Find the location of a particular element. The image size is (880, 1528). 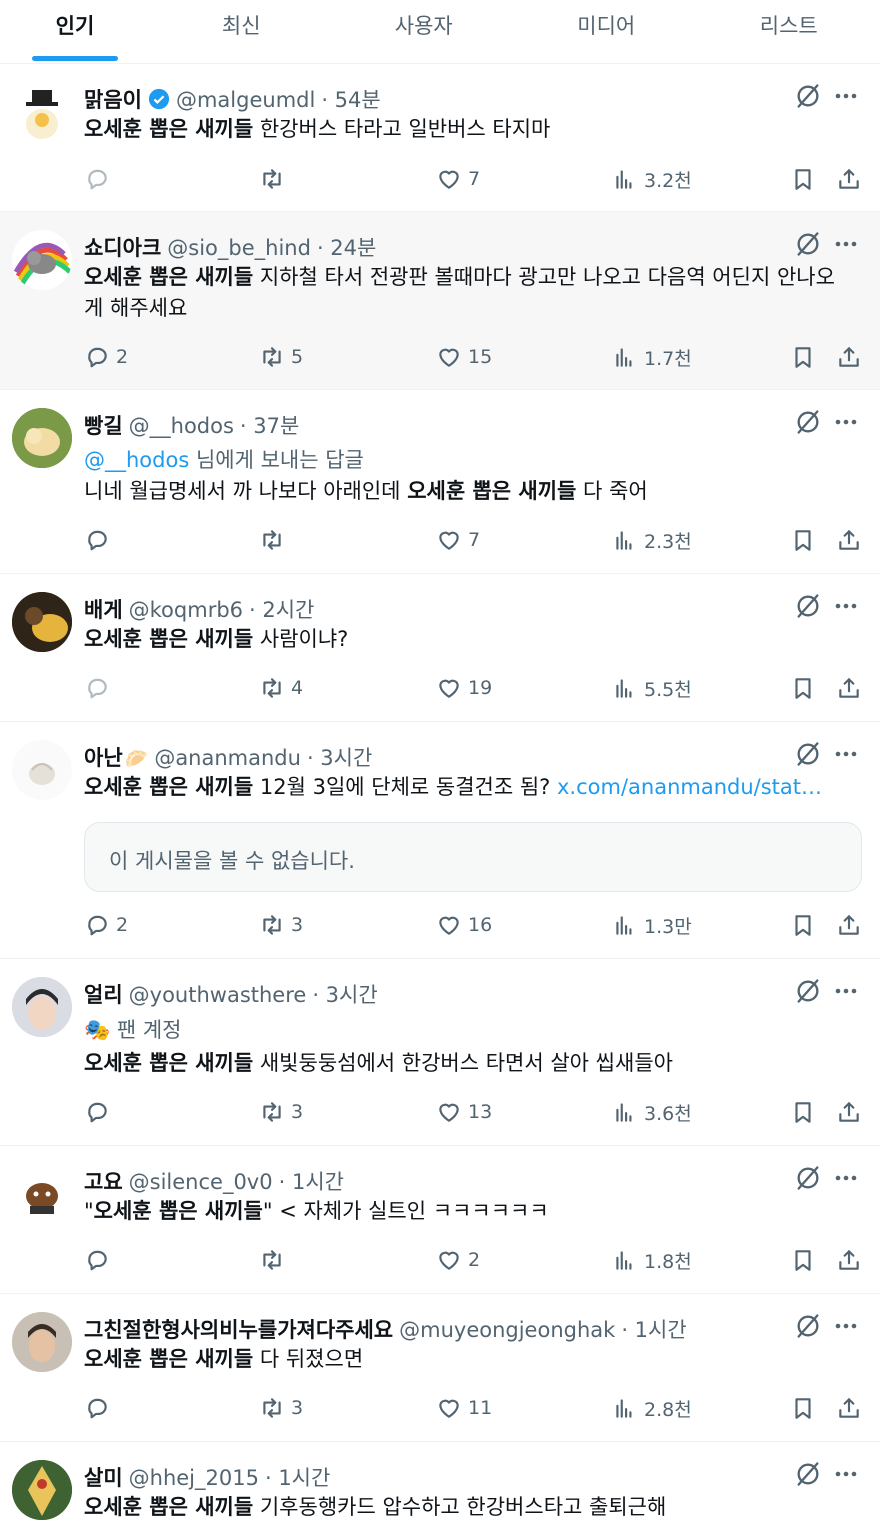

like-button: 11 is located at coordinates (464, 1408).